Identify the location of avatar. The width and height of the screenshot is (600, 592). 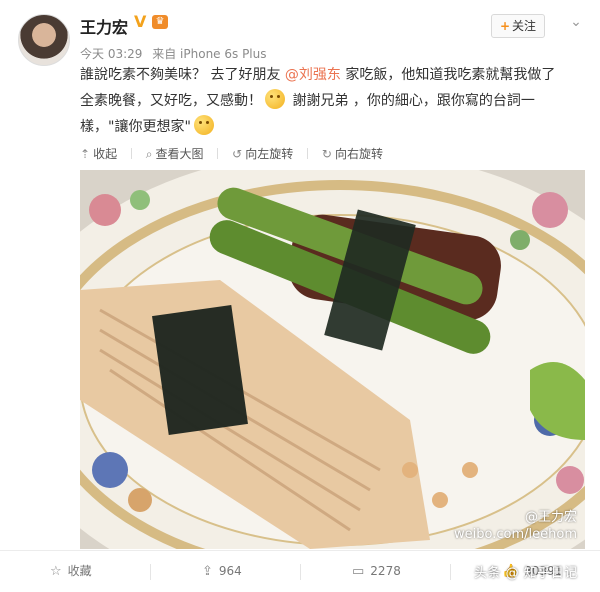
(44, 40).